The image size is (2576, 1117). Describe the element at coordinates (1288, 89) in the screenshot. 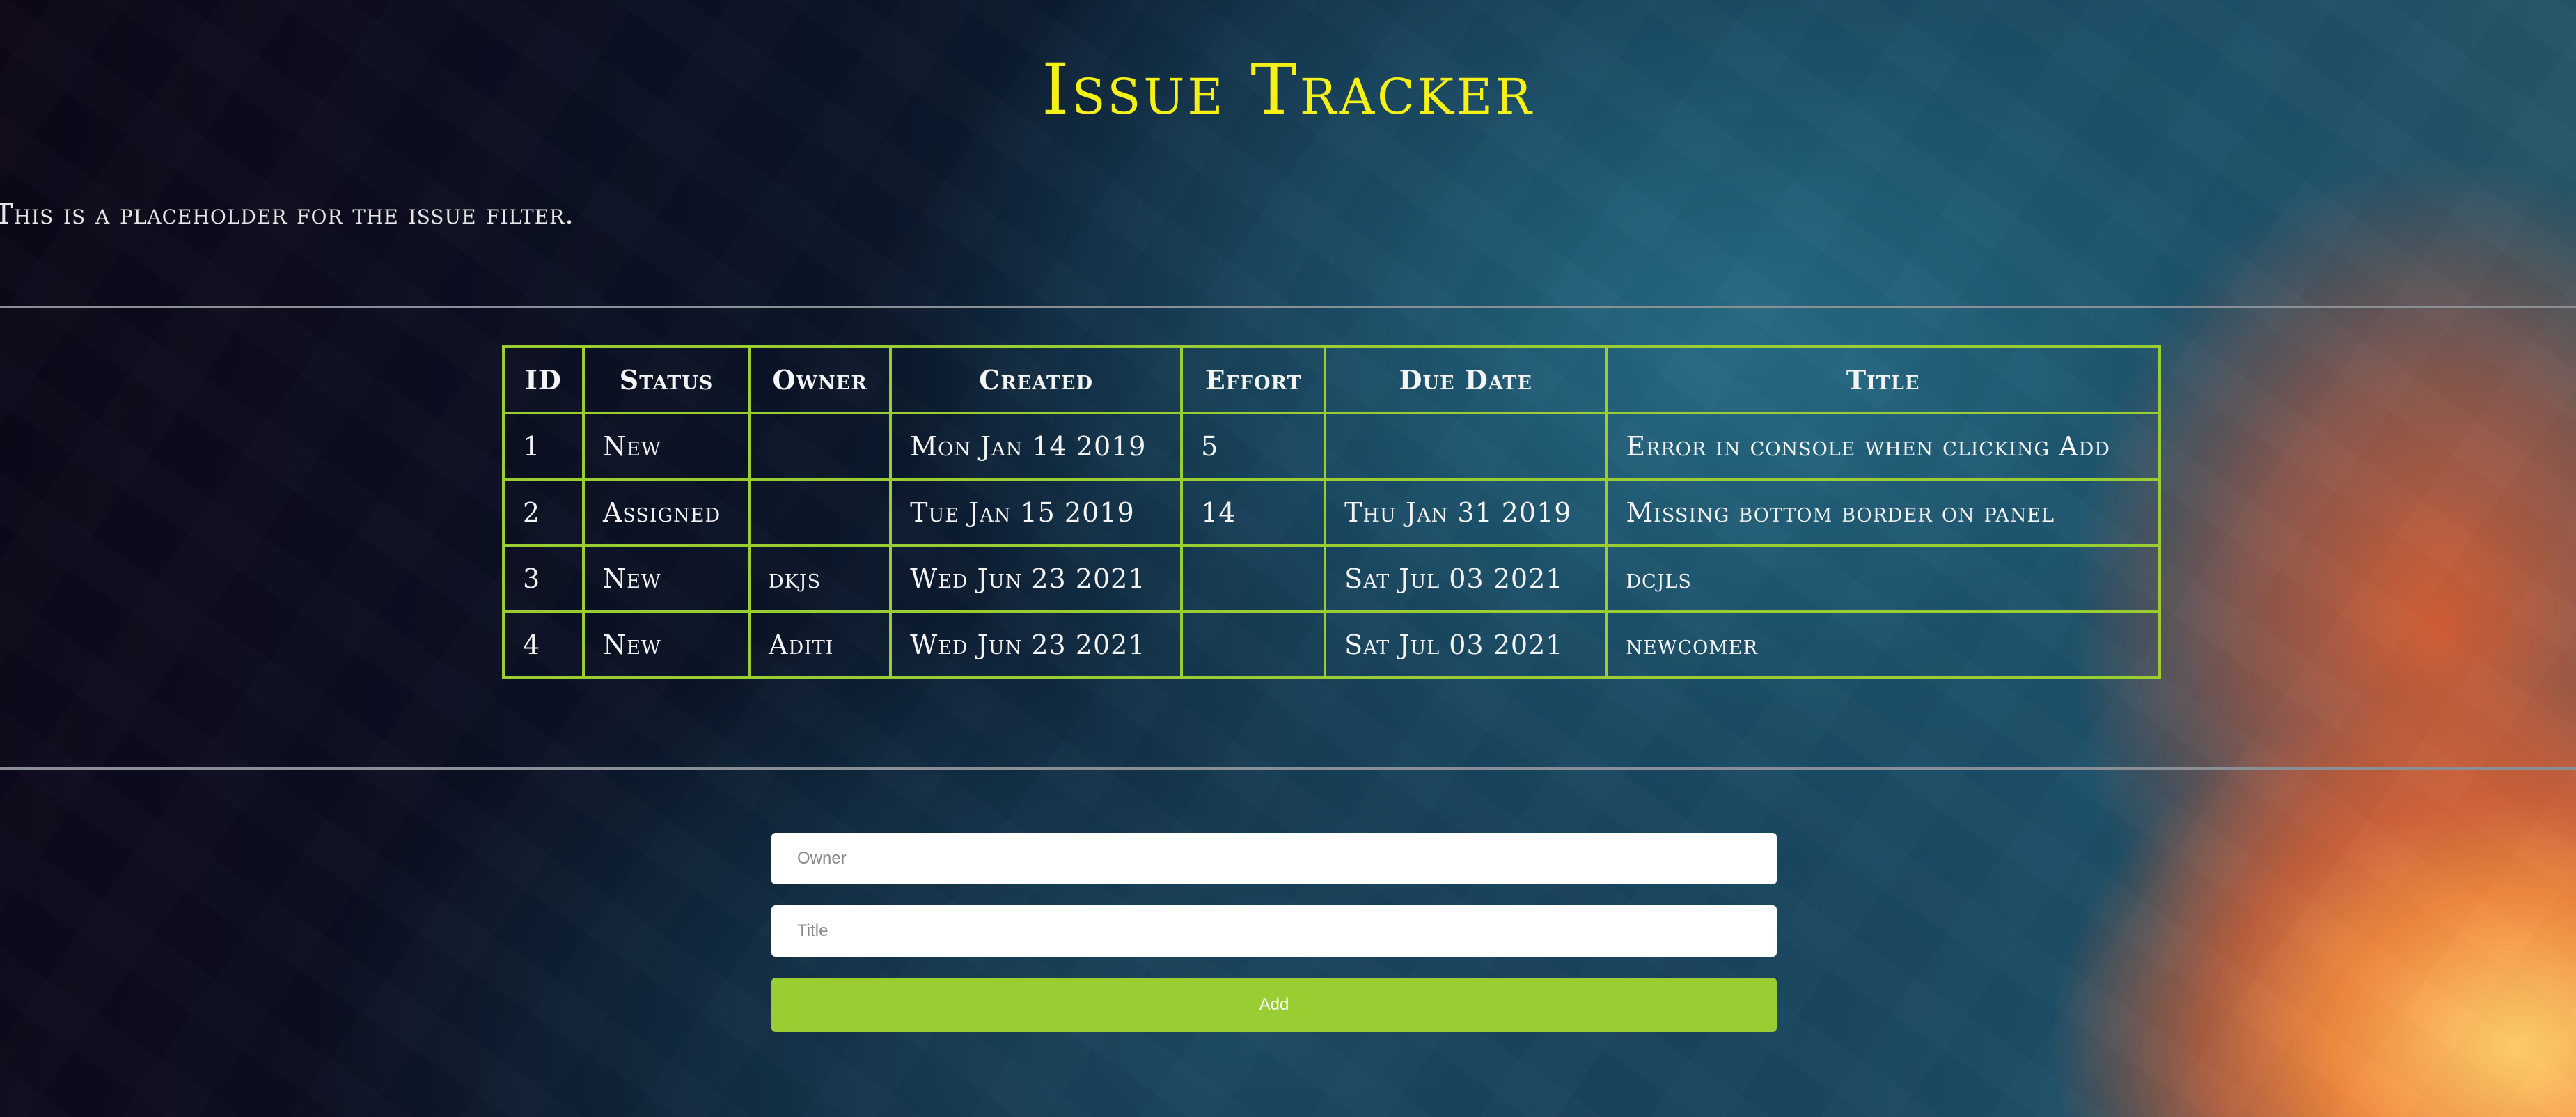

I see `page-title: Issue Tracker` at that location.